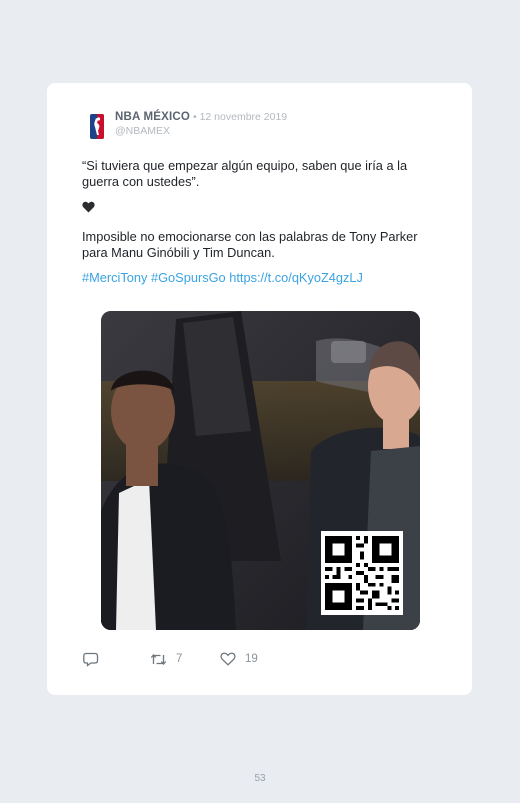 This screenshot has height=803, width=520. Describe the element at coordinates (239, 659) in the screenshot. I see `like-button: 19` at that location.